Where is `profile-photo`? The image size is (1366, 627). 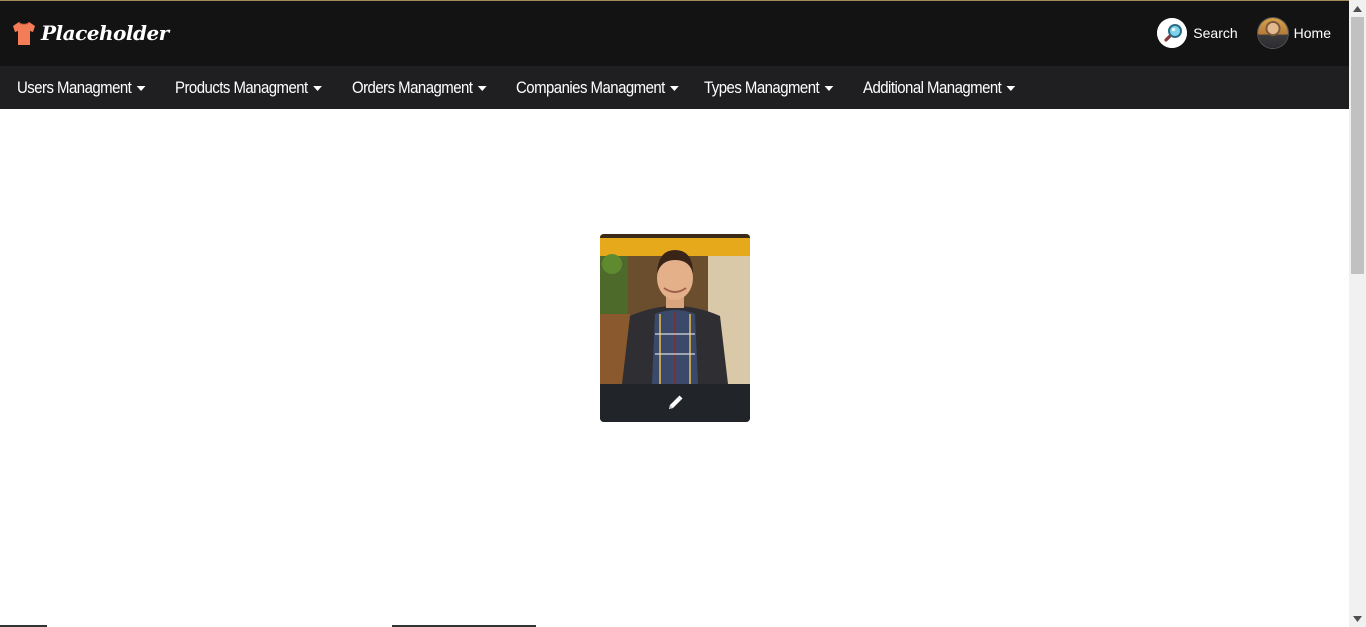
profile-photo is located at coordinates (675, 309).